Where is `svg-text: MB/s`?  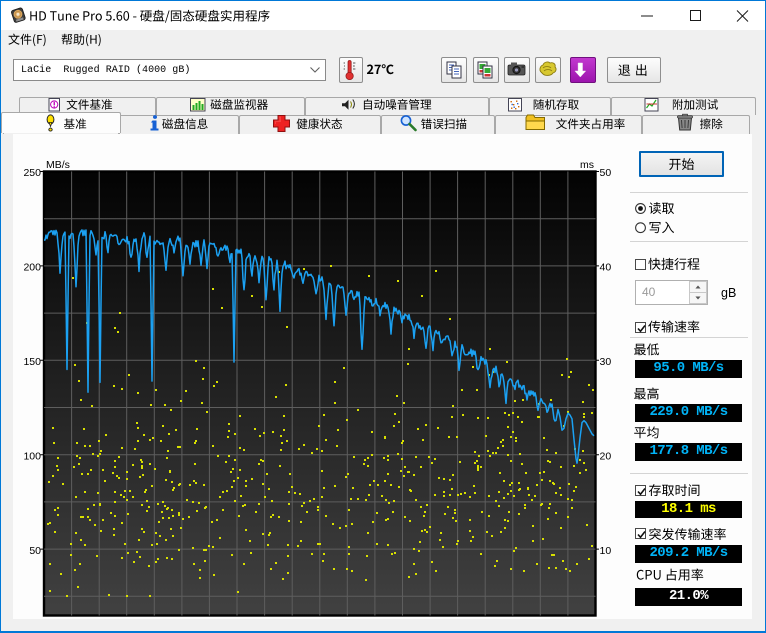
svg-text: MB/s is located at coordinates (58, 165).